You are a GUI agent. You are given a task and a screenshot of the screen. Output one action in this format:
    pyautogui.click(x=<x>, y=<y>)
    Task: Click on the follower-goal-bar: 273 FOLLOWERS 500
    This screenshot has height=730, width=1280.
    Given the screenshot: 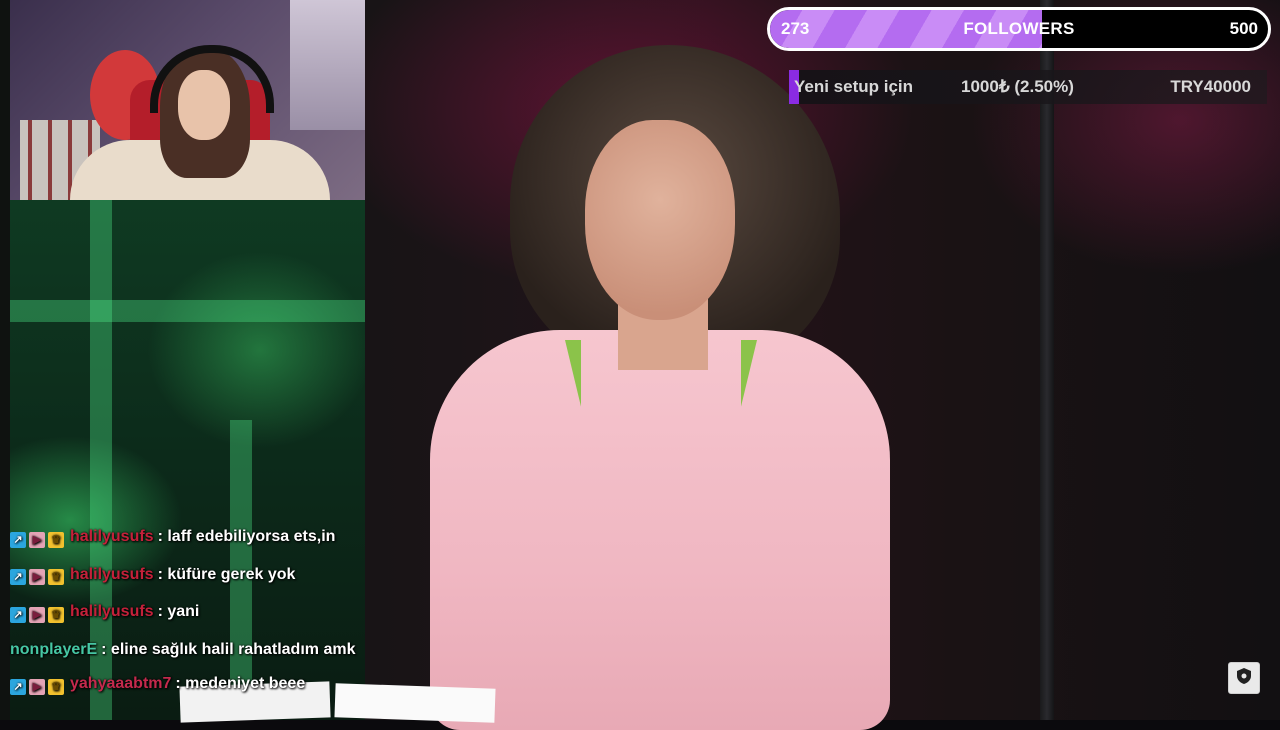 What is the action you would take?
    pyautogui.click(x=1019, y=29)
    